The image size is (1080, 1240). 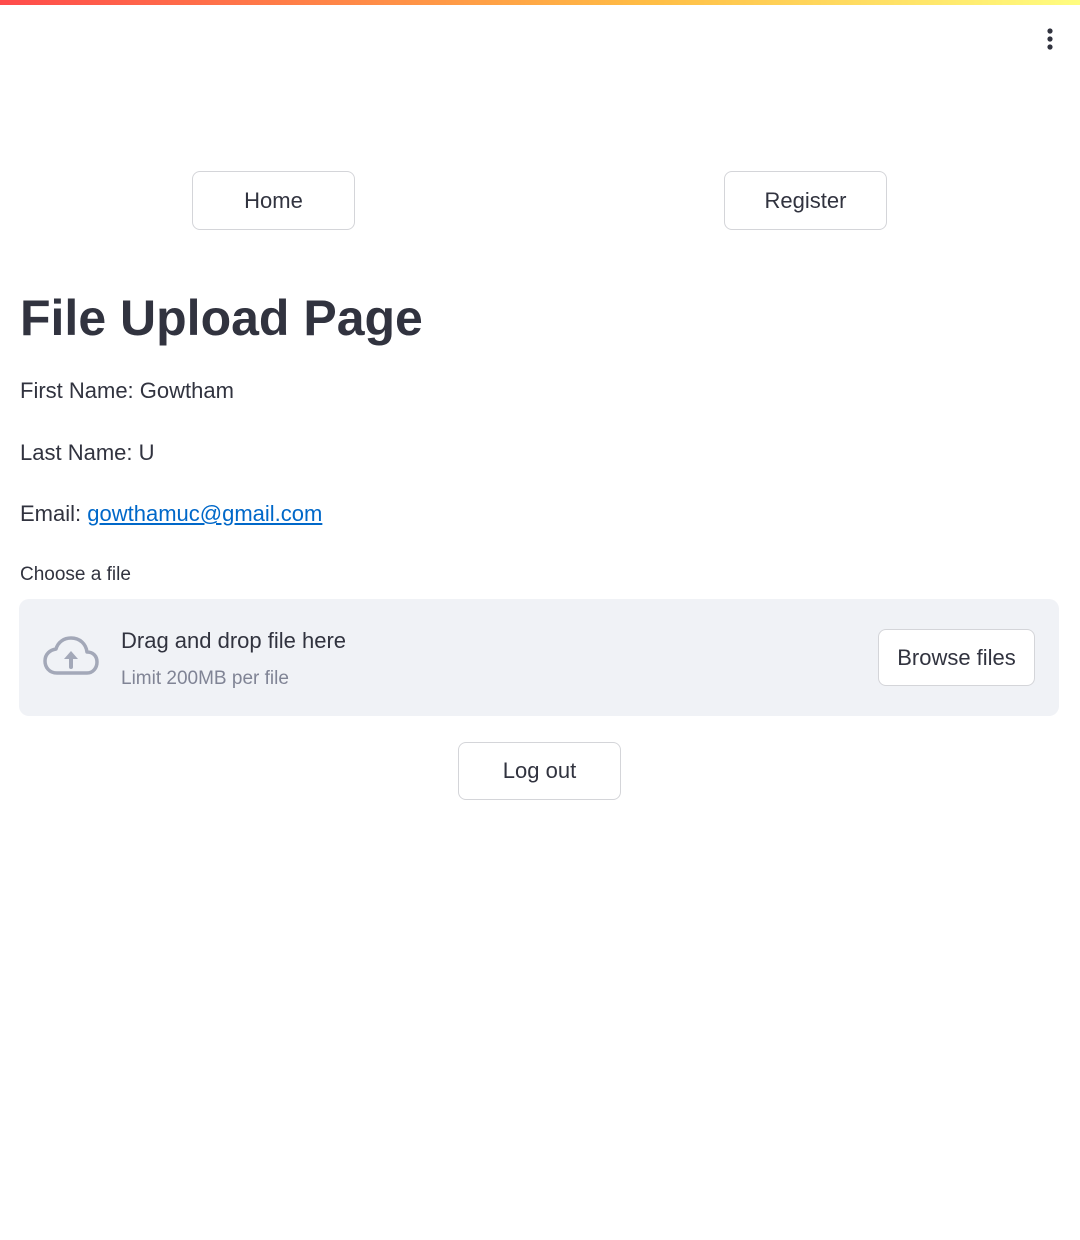 I want to click on cloud-upload-icon, so click(x=71, y=655).